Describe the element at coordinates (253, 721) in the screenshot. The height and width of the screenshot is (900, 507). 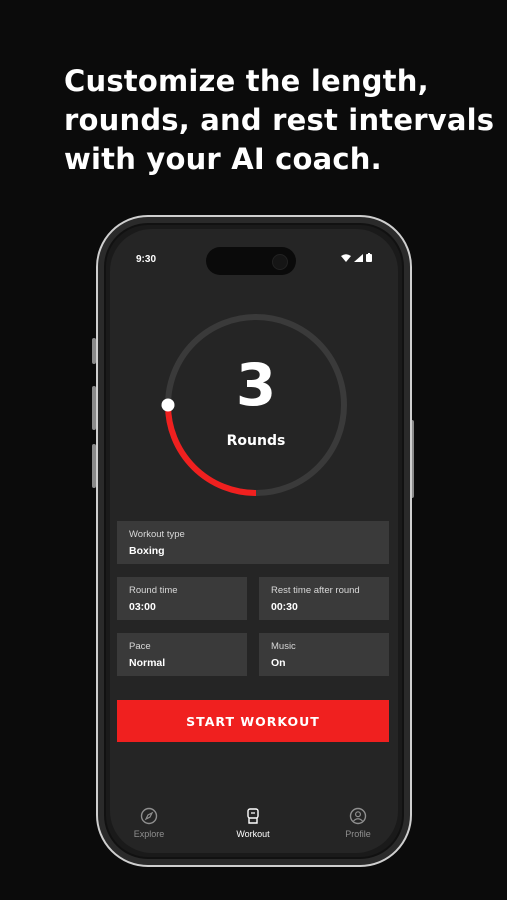
I see `start-workout-button: START WORKOUT` at that location.